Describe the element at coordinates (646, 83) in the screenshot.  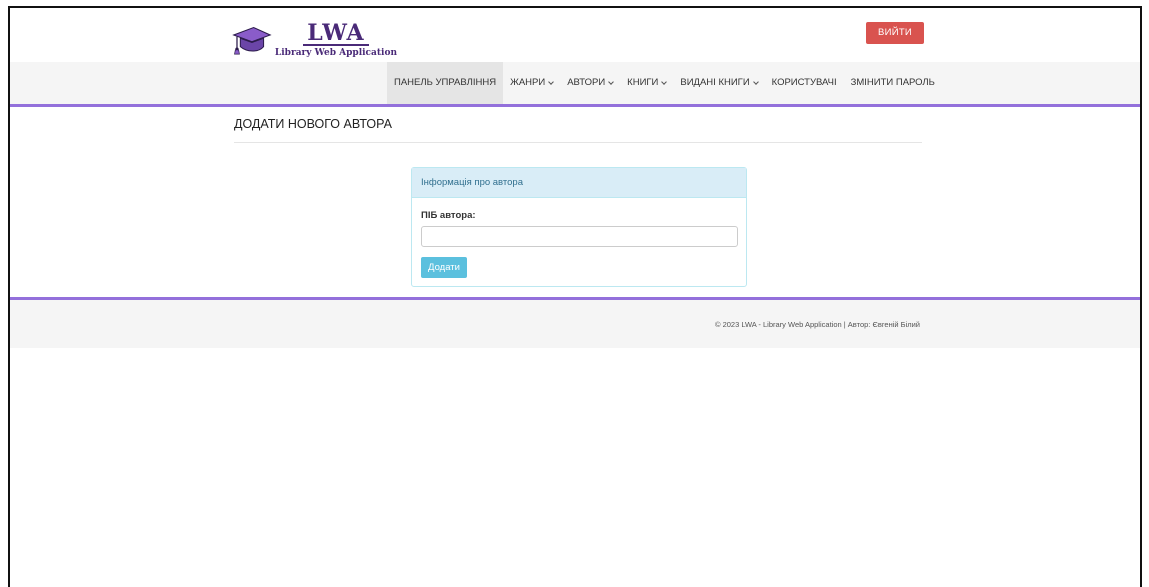
I see `nav-item-books: КНИГИ` at that location.